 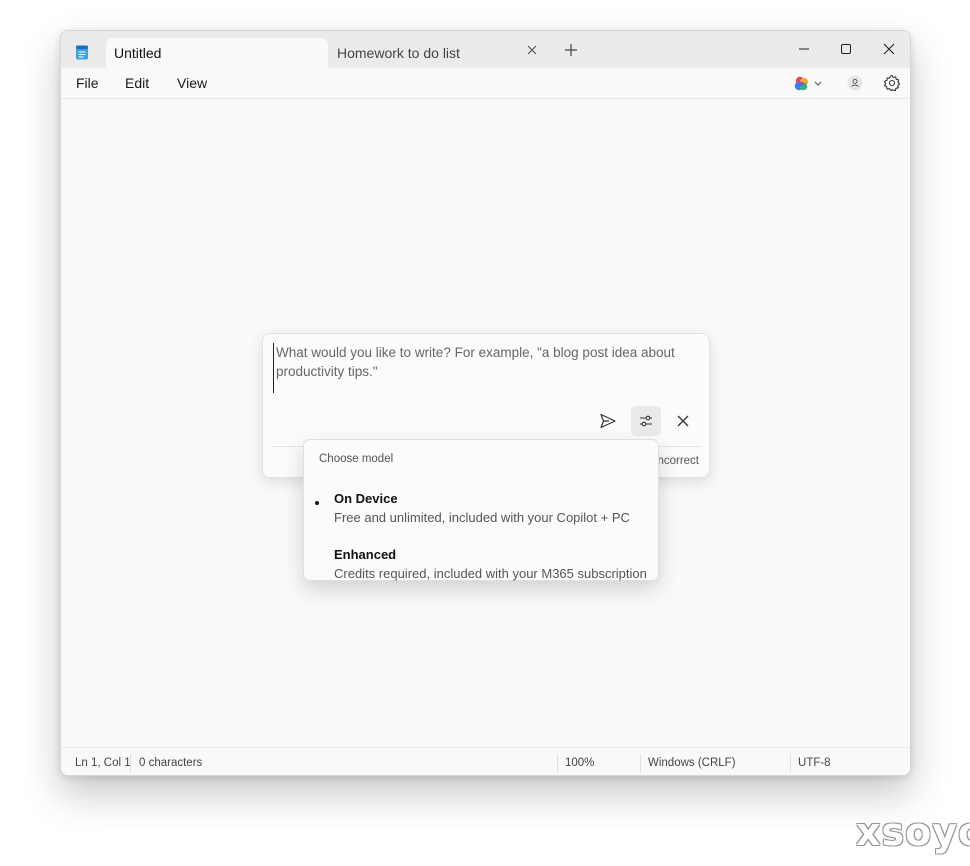 What do you see at coordinates (571, 50) in the screenshot?
I see `new-tab-icon` at bounding box center [571, 50].